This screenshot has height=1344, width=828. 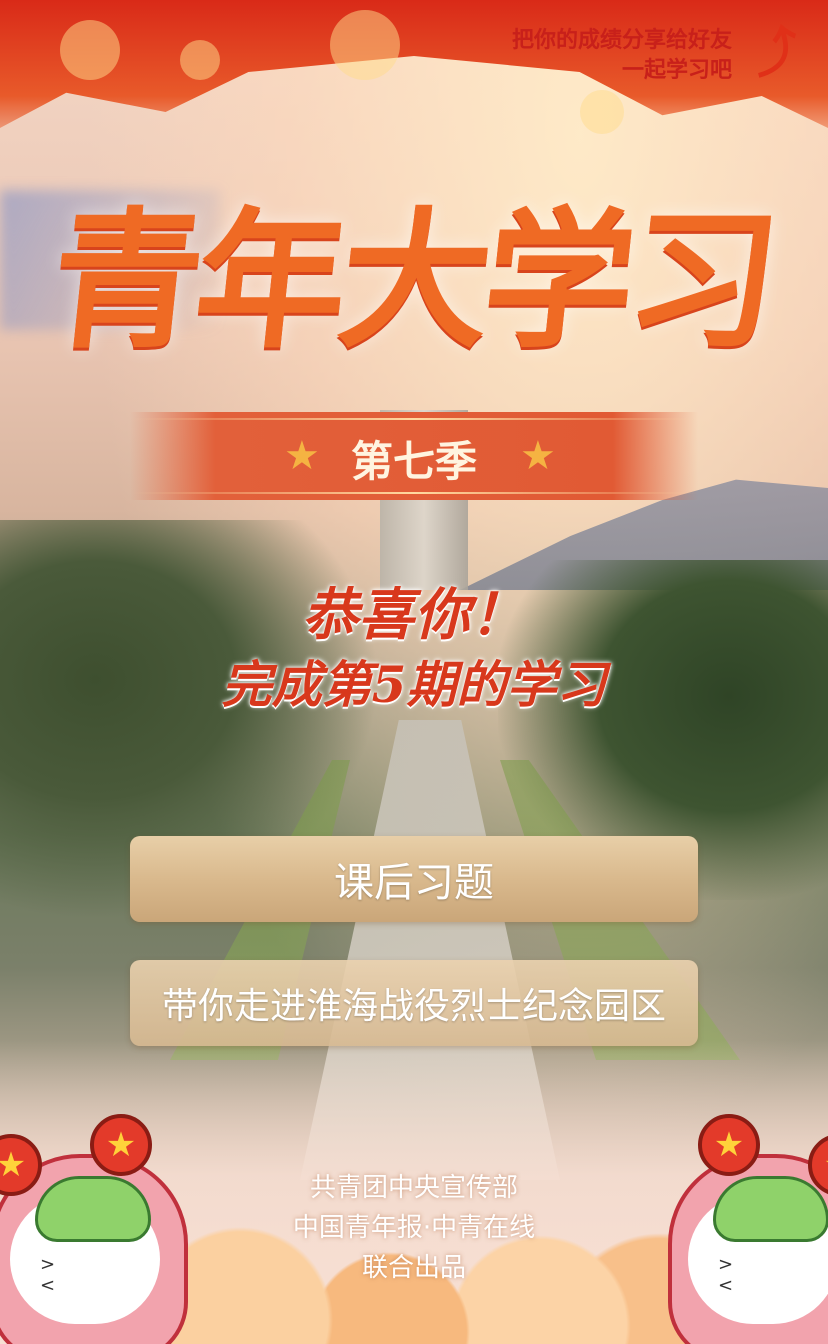 What do you see at coordinates (413, 461) in the screenshot?
I see `season-label: 第七季` at bounding box center [413, 461].